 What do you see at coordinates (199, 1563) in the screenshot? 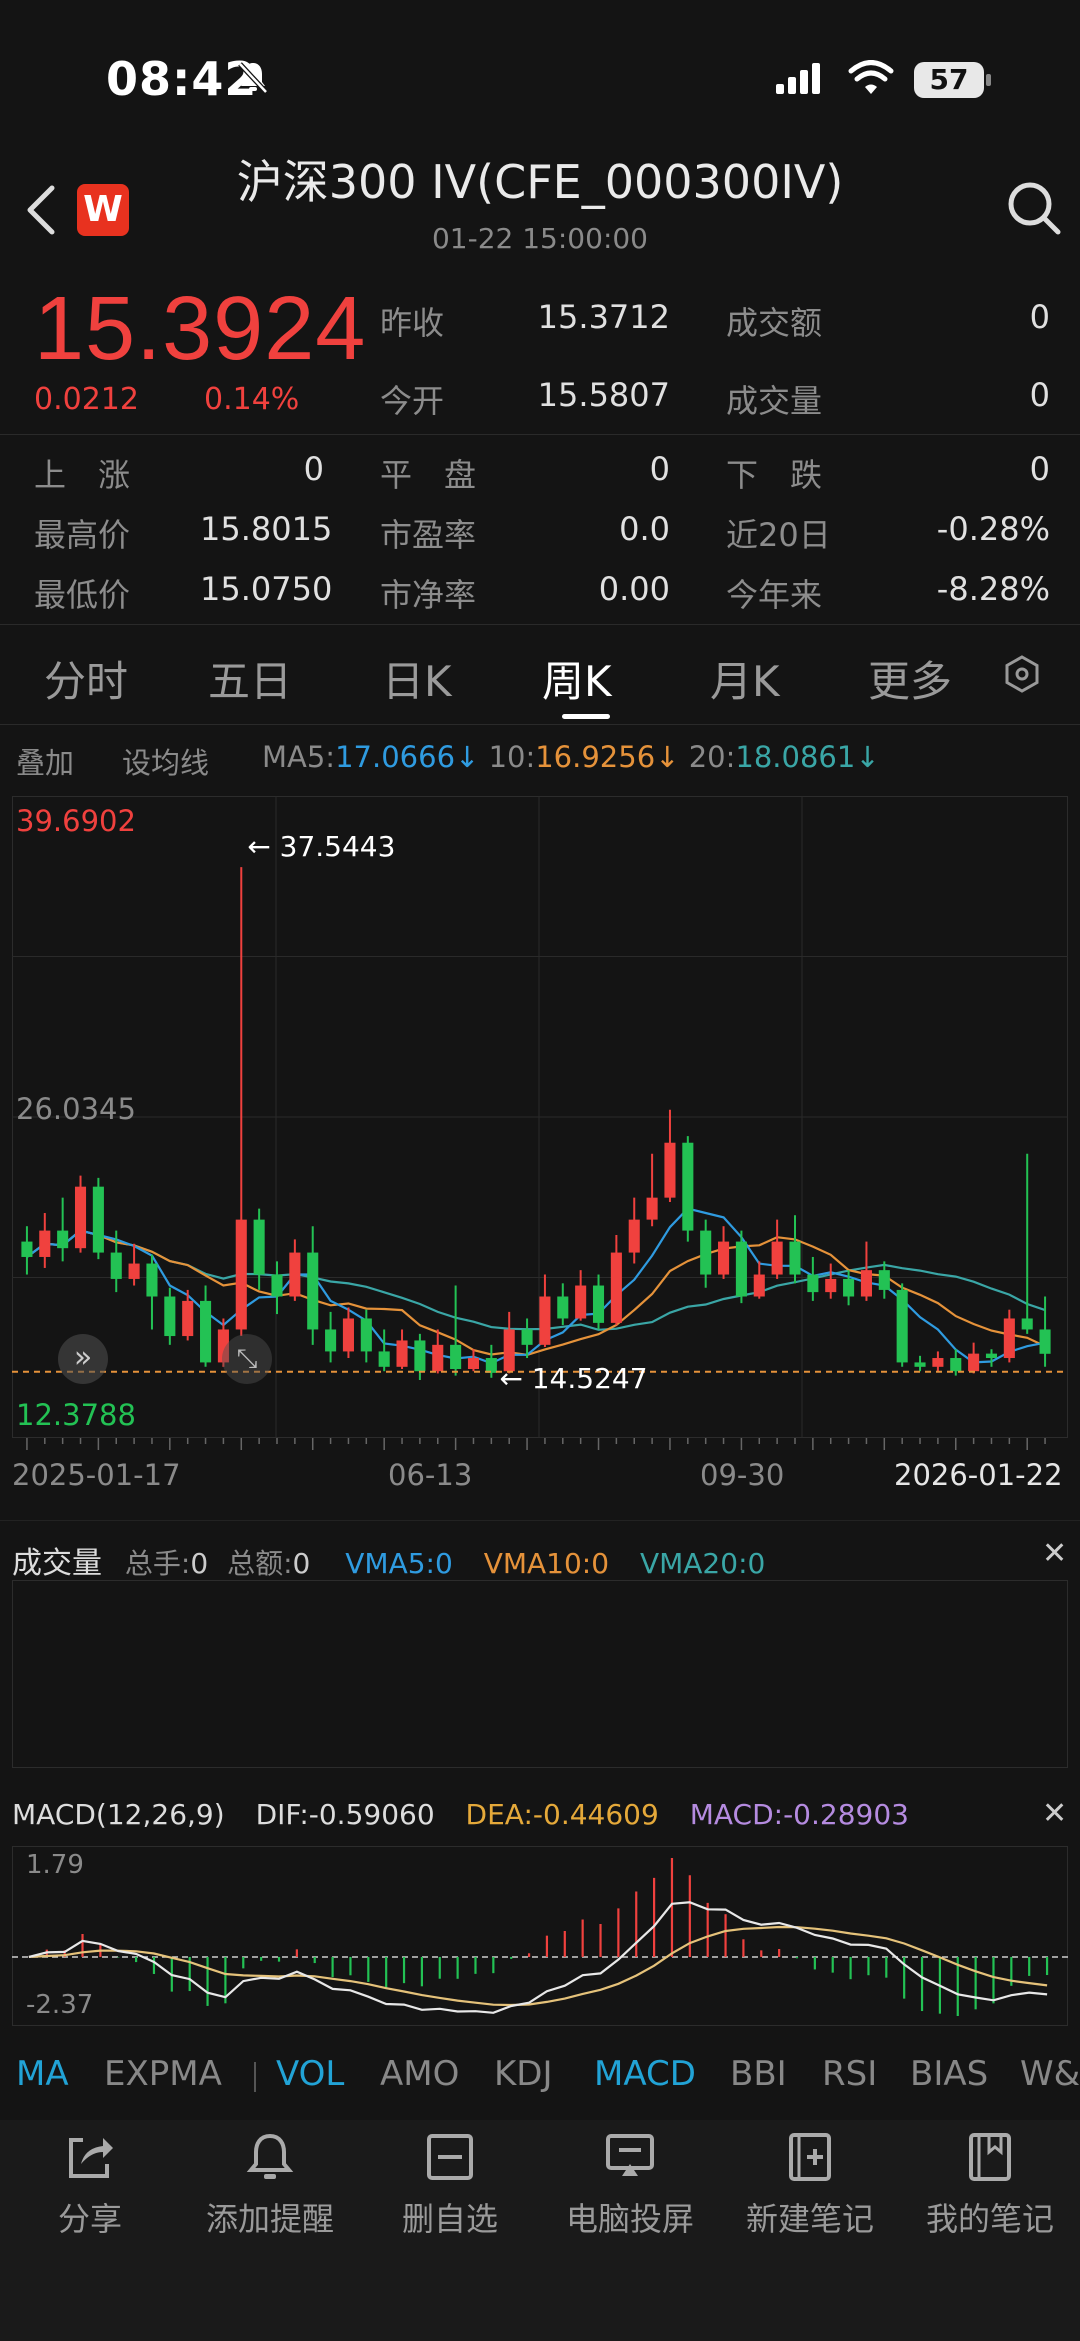
I see `total-hands-value: 0` at bounding box center [199, 1563].